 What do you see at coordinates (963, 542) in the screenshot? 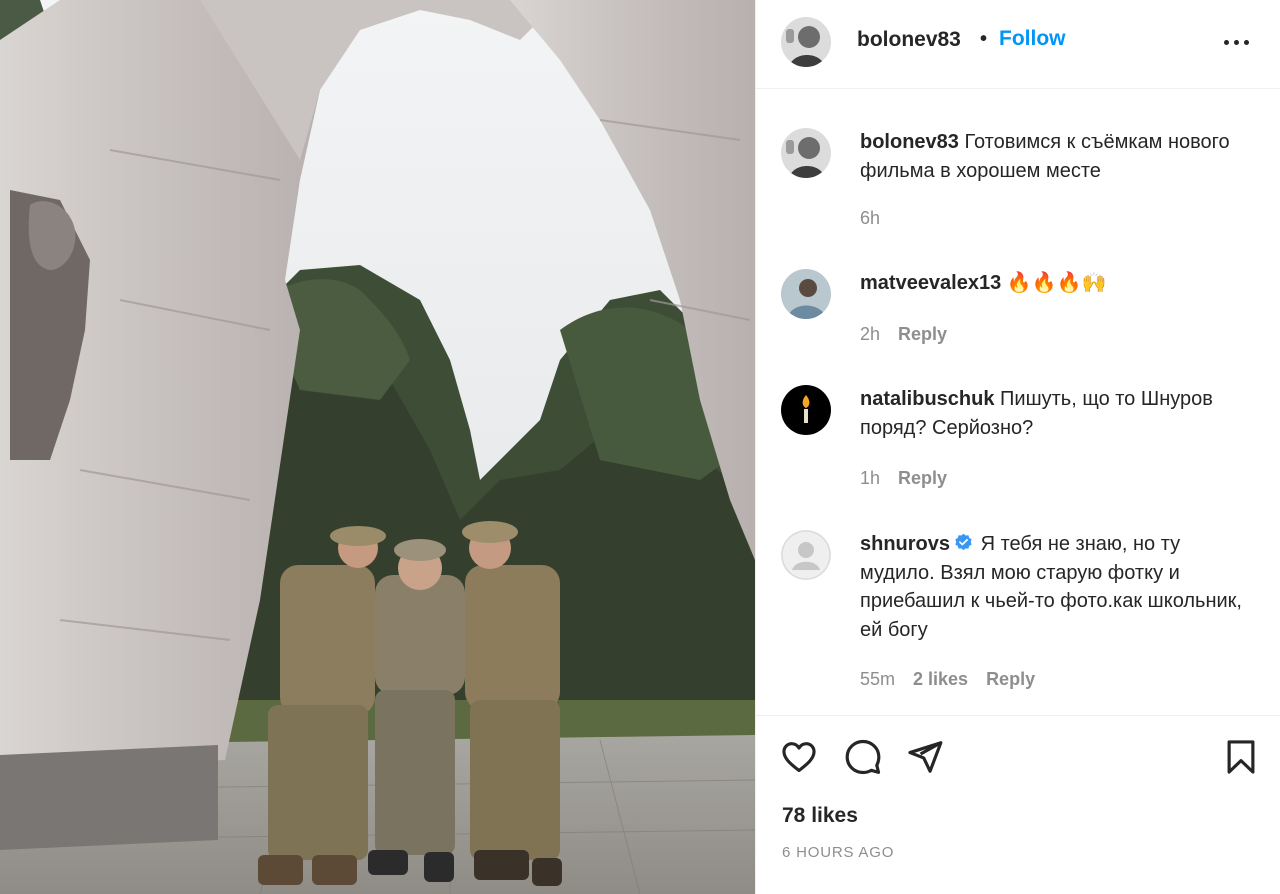
I see `verified-badge-icon` at bounding box center [963, 542].